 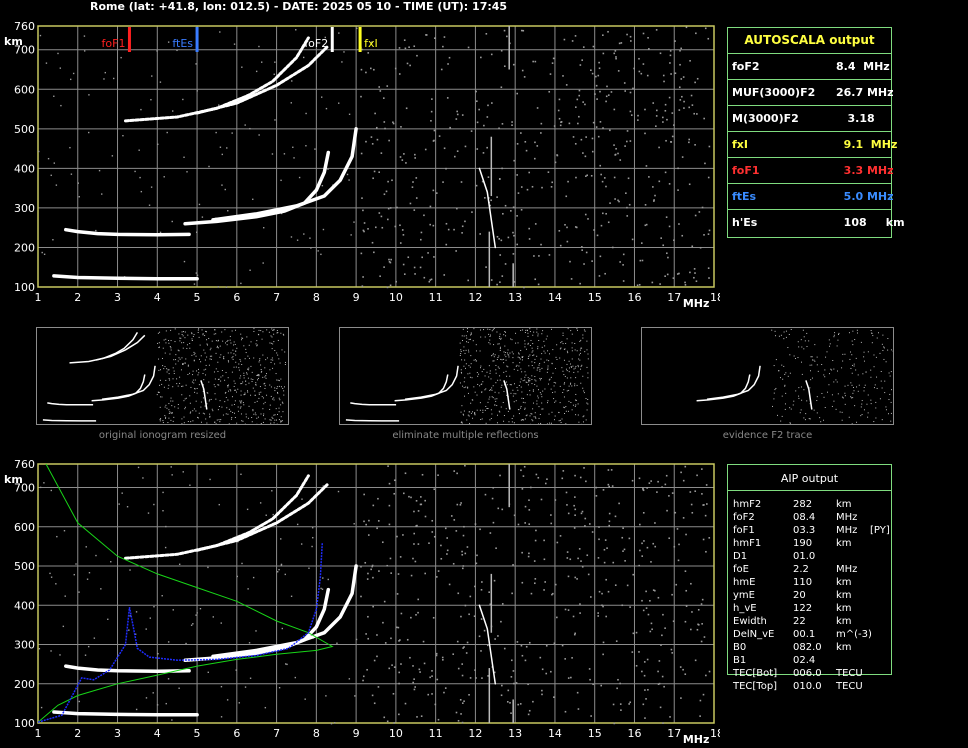 I want to click on aip-value: 006.0, so click(x=807, y=673).